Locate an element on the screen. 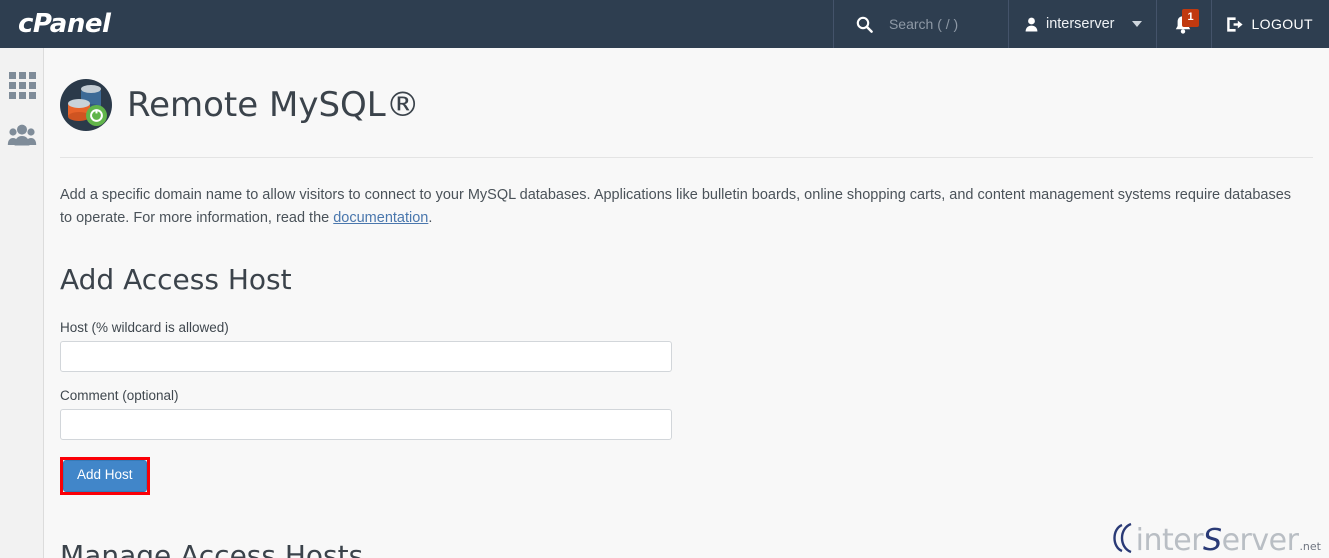  host-input is located at coordinates (366, 357).